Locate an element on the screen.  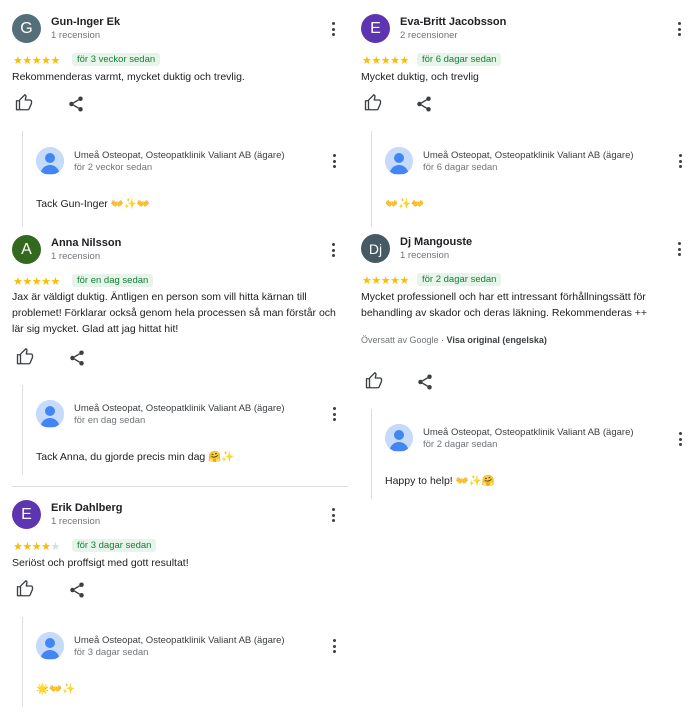
translated-label: Översatt av Google · is located at coordinates (404, 340).